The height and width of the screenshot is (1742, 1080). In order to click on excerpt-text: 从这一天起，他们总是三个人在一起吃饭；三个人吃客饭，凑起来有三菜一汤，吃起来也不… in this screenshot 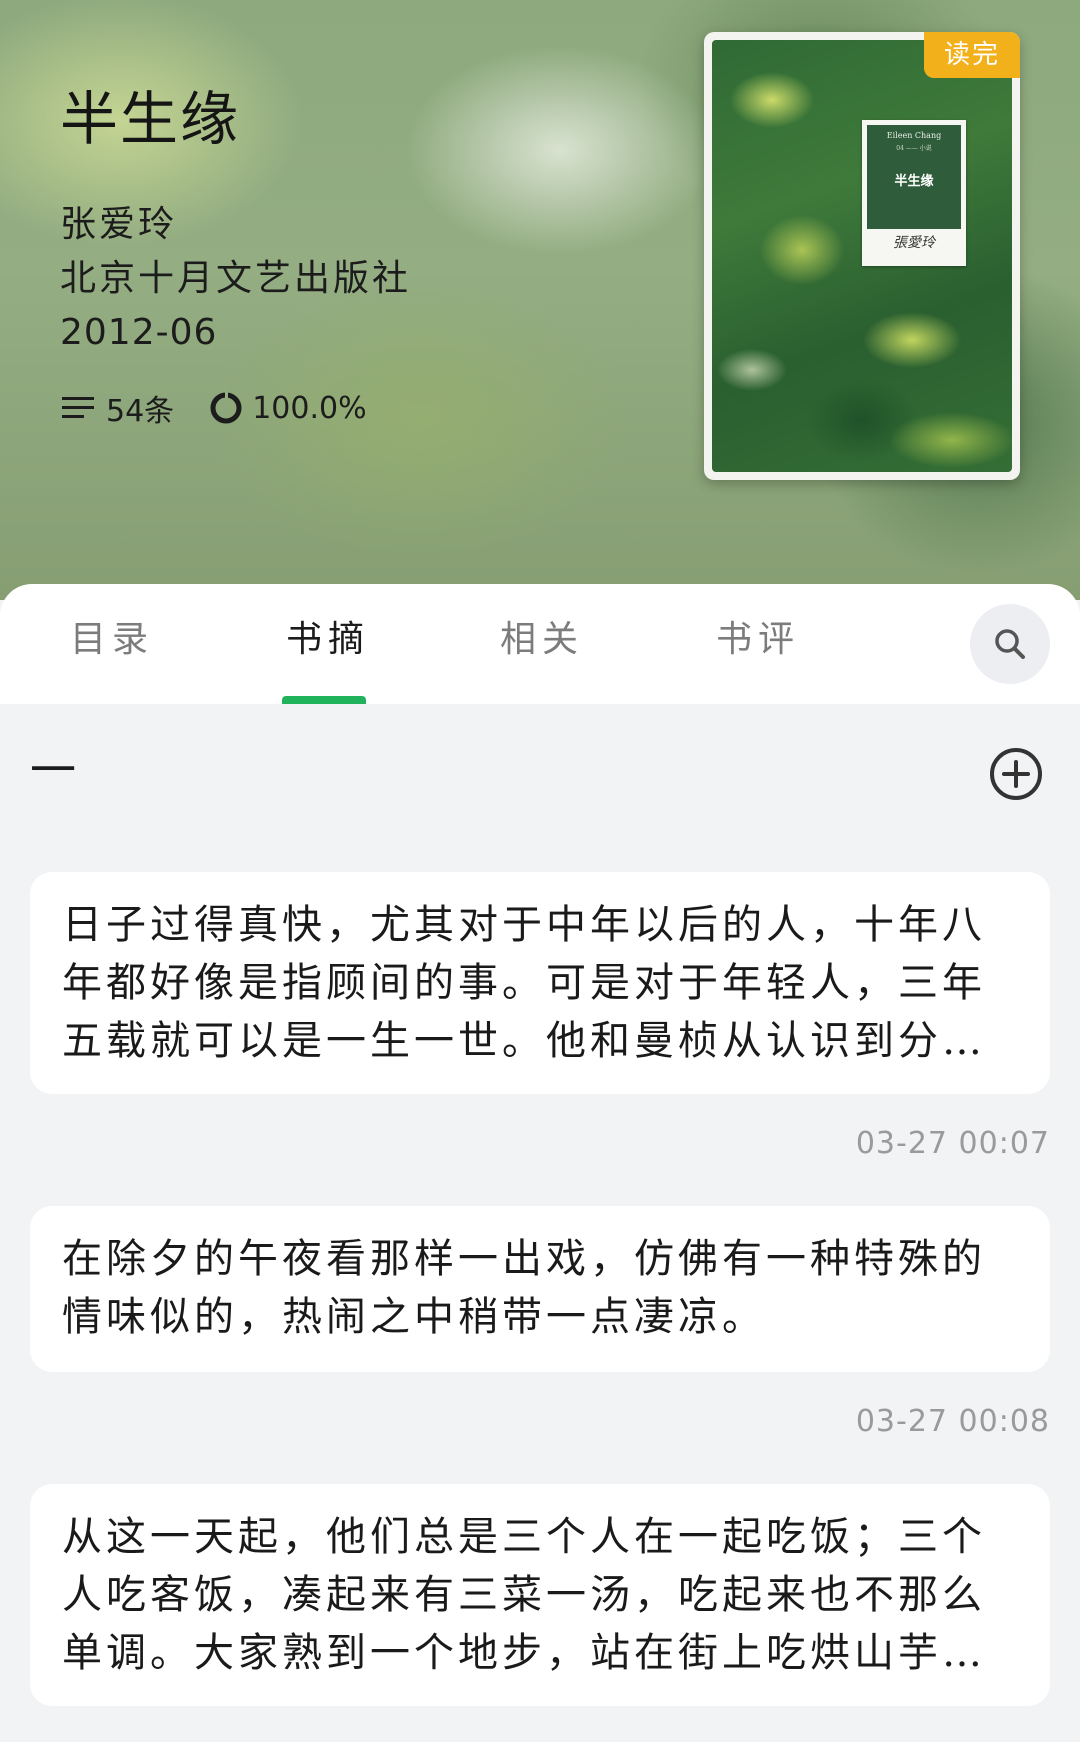, I will do `click(524, 1595)`.